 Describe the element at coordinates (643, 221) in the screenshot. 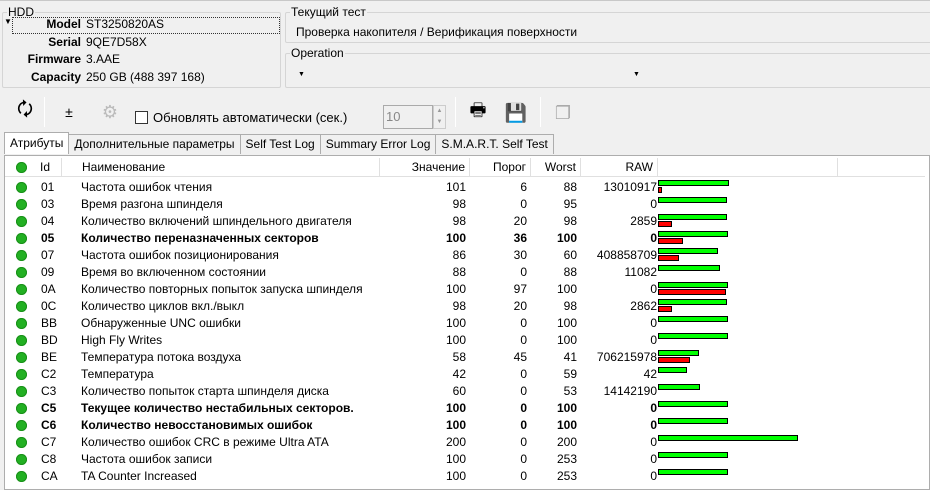

I see `attribute-raw: 2859` at that location.